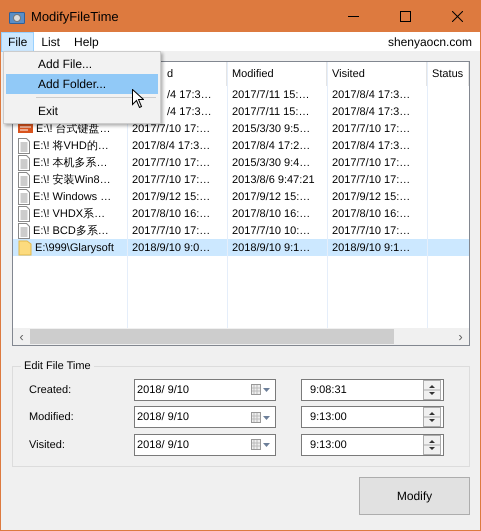 Image resolution: width=481 pixels, height=531 pixels. Describe the element at coordinates (430, 41) in the screenshot. I see `website-label: shenyaocn.com` at that location.